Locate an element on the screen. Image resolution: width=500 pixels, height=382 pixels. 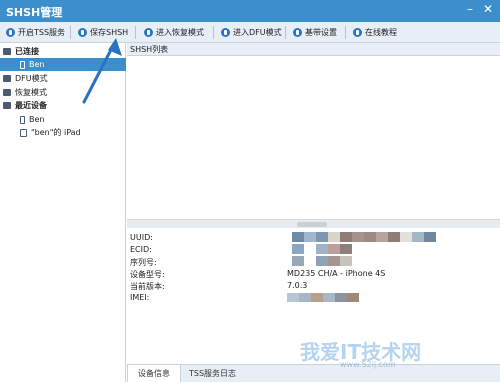
version-label: 当前版本: is located at coordinates (147, 286).